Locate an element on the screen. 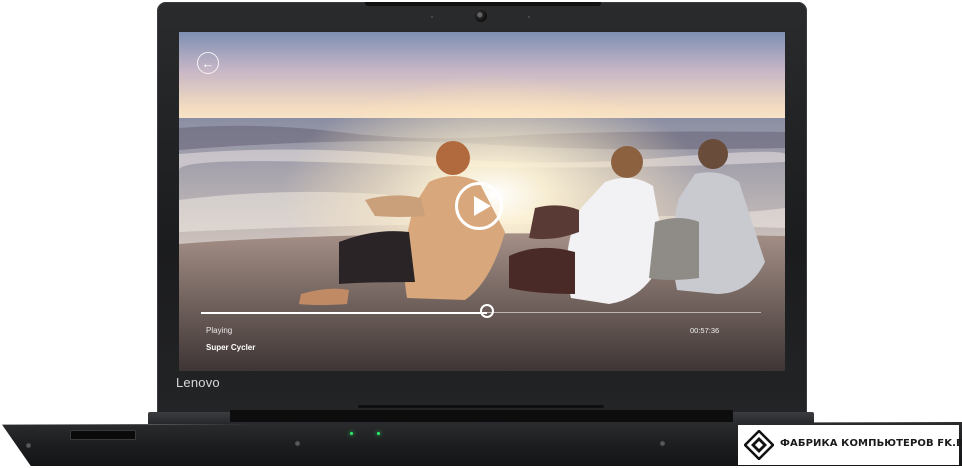 The height and width of the screenshot is (468, 962). track-title: Super Cycler is located at coordinates (231, 347).